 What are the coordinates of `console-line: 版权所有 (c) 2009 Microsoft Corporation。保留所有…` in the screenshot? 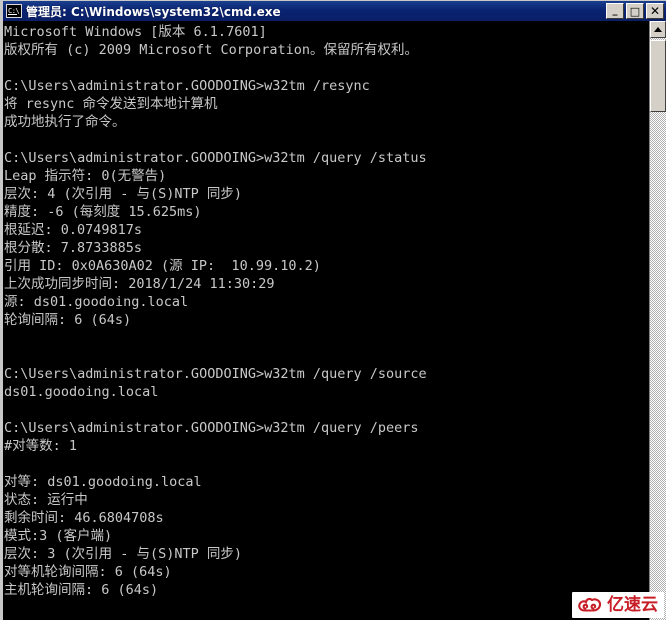 It's located at (211, 50).